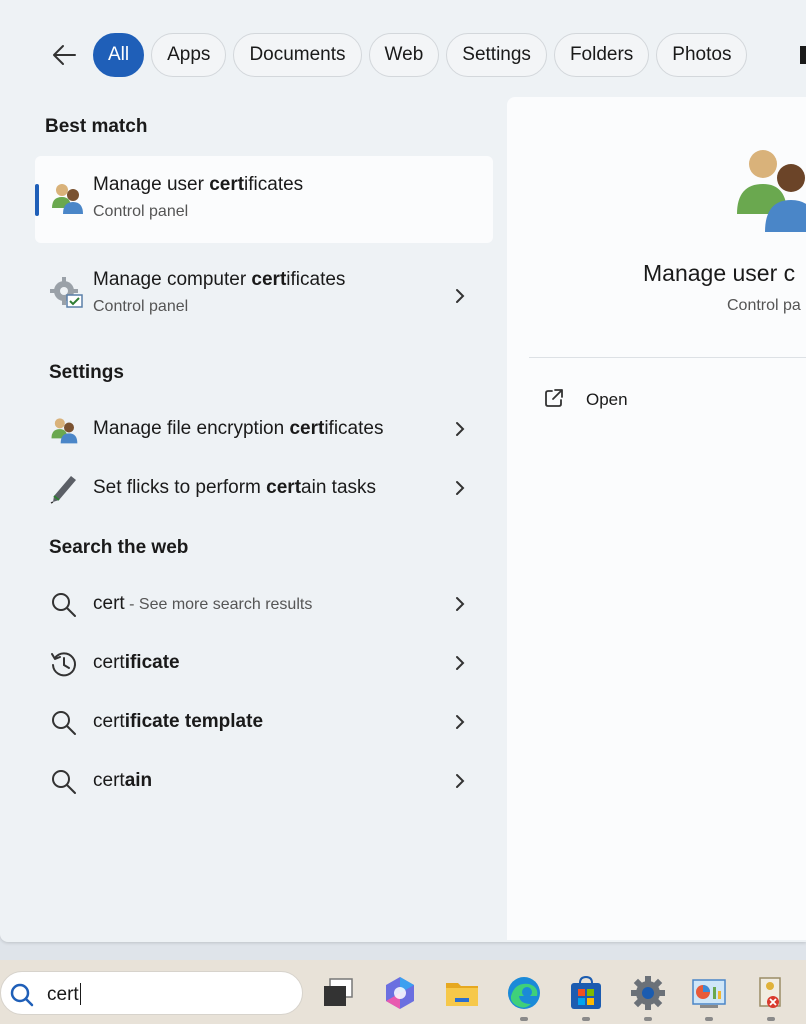  What do you see at coordinates (96, 126) in the screenshot?
I see `best-match-heading: Best match` at bounding box center [96, 126].